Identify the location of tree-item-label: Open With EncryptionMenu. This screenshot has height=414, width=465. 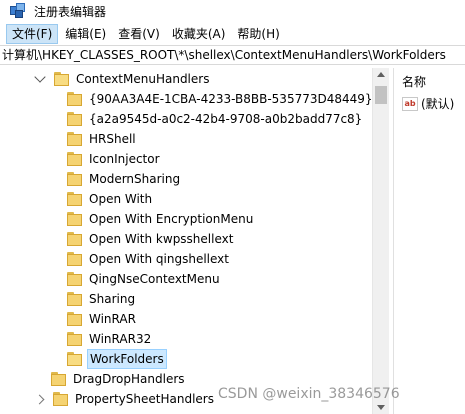
(171, 219).